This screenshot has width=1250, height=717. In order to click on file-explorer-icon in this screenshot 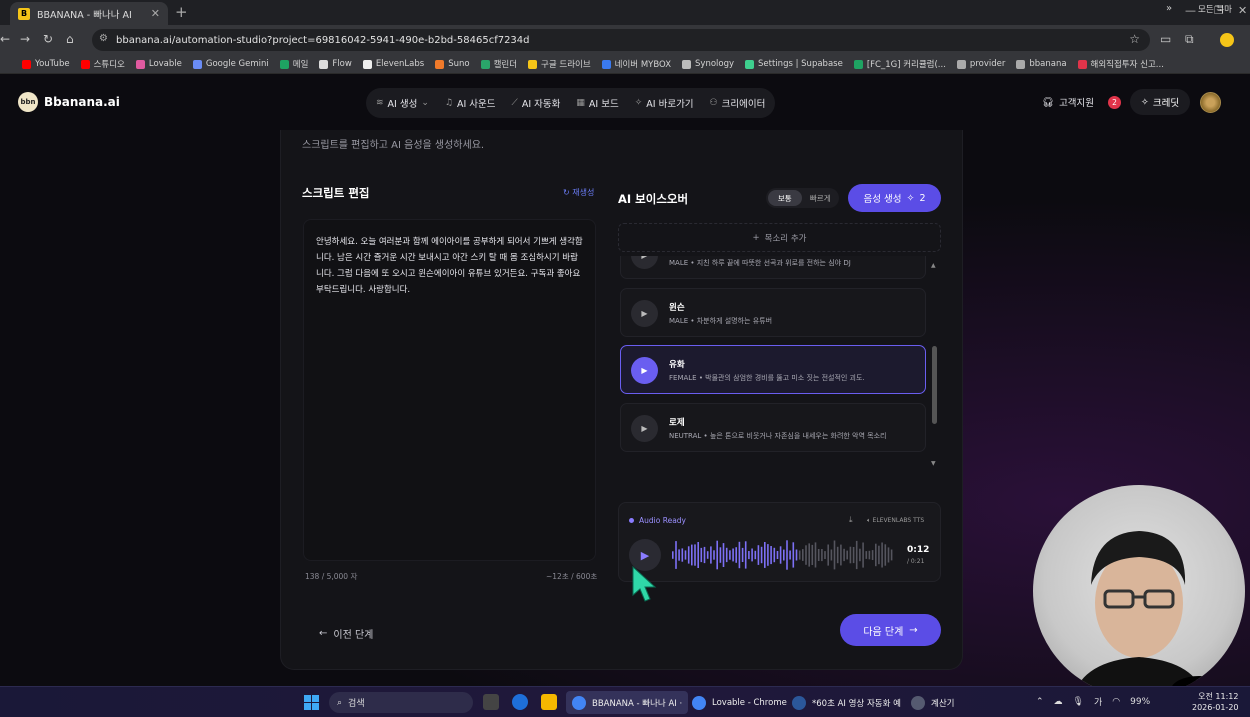, I will do `click(549, 702)`.